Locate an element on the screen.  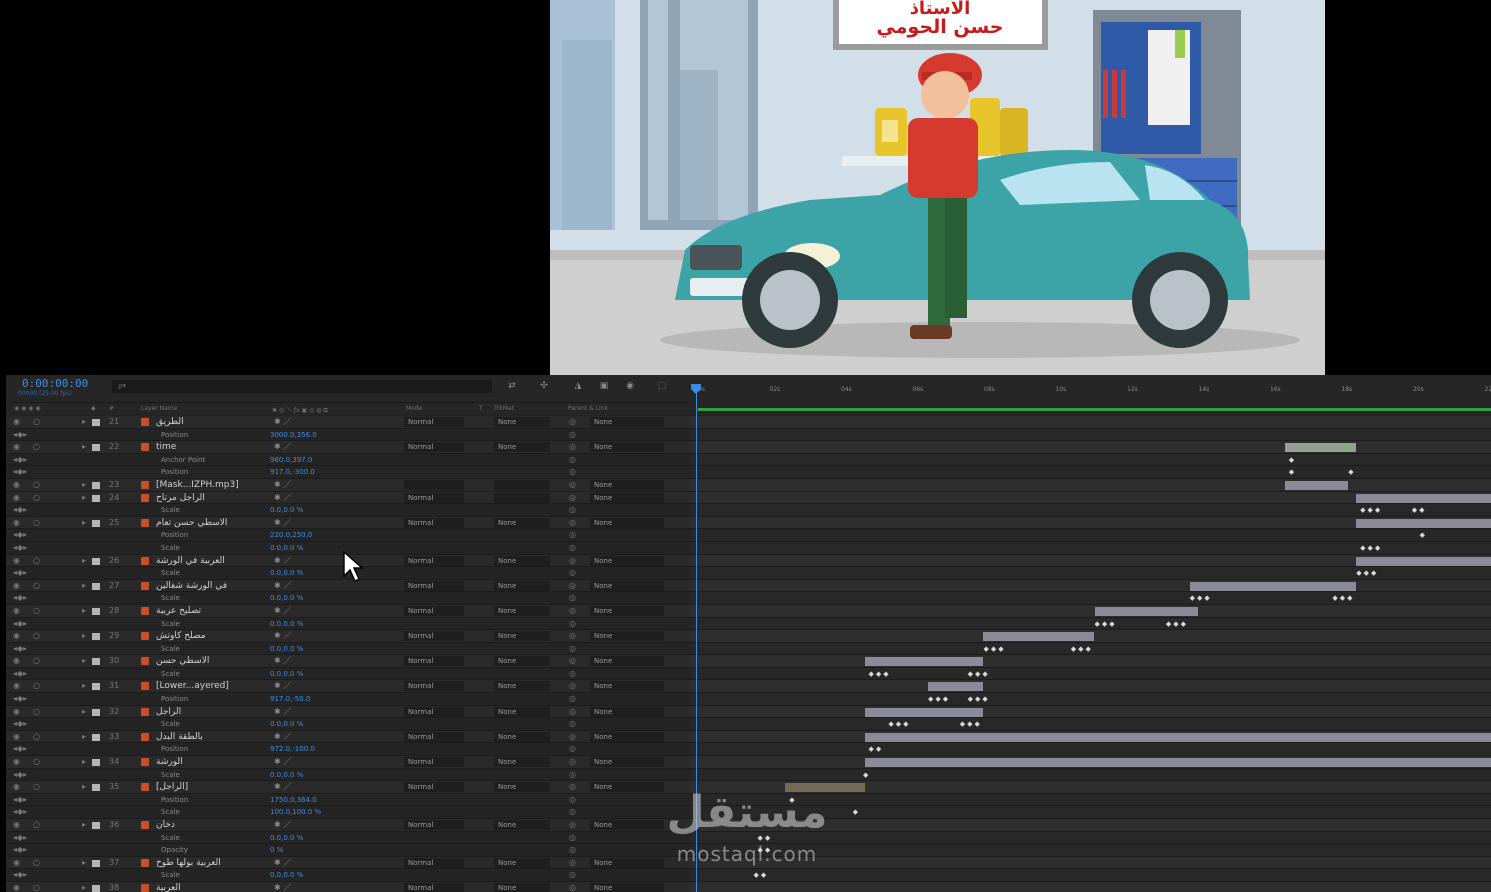
layer-name: تصليح عربية is located at coordinates (178, 611).